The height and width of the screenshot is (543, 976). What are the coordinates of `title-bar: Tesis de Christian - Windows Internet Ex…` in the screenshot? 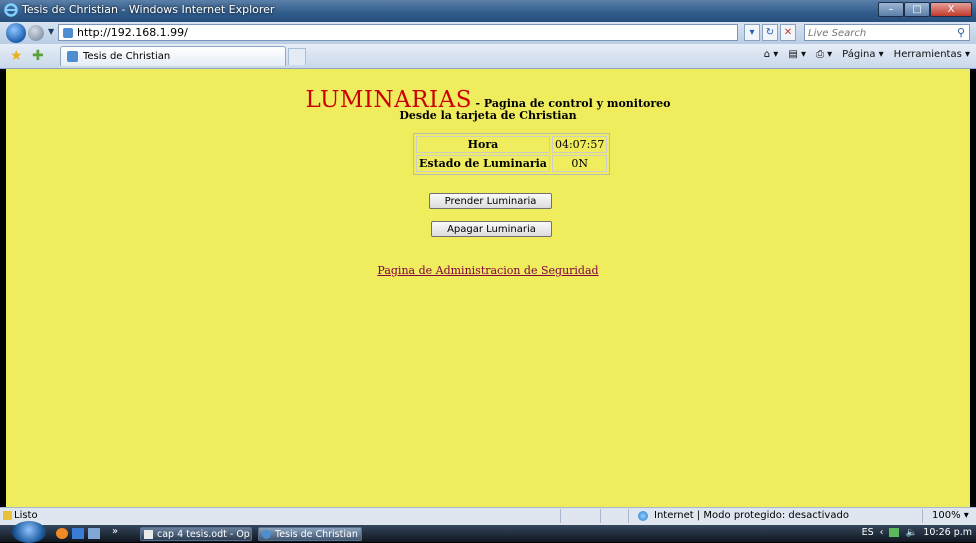 It's located at (488, 11).